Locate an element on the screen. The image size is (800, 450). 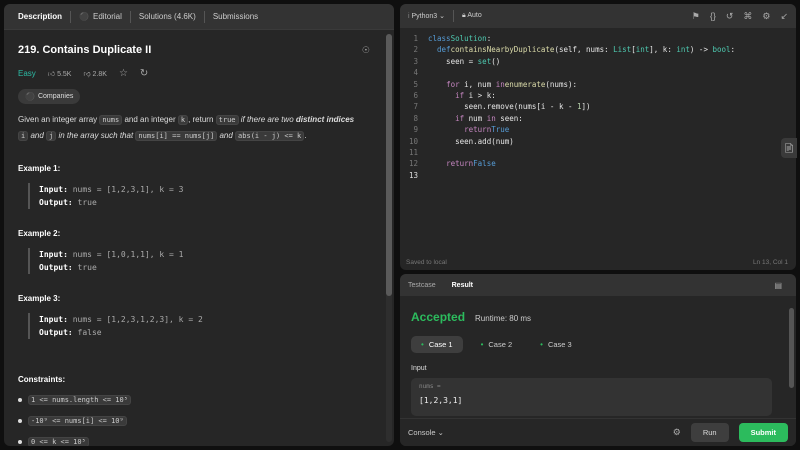
cursor-position: Ln 13, Col 1 is located at coordinates (770, 262).